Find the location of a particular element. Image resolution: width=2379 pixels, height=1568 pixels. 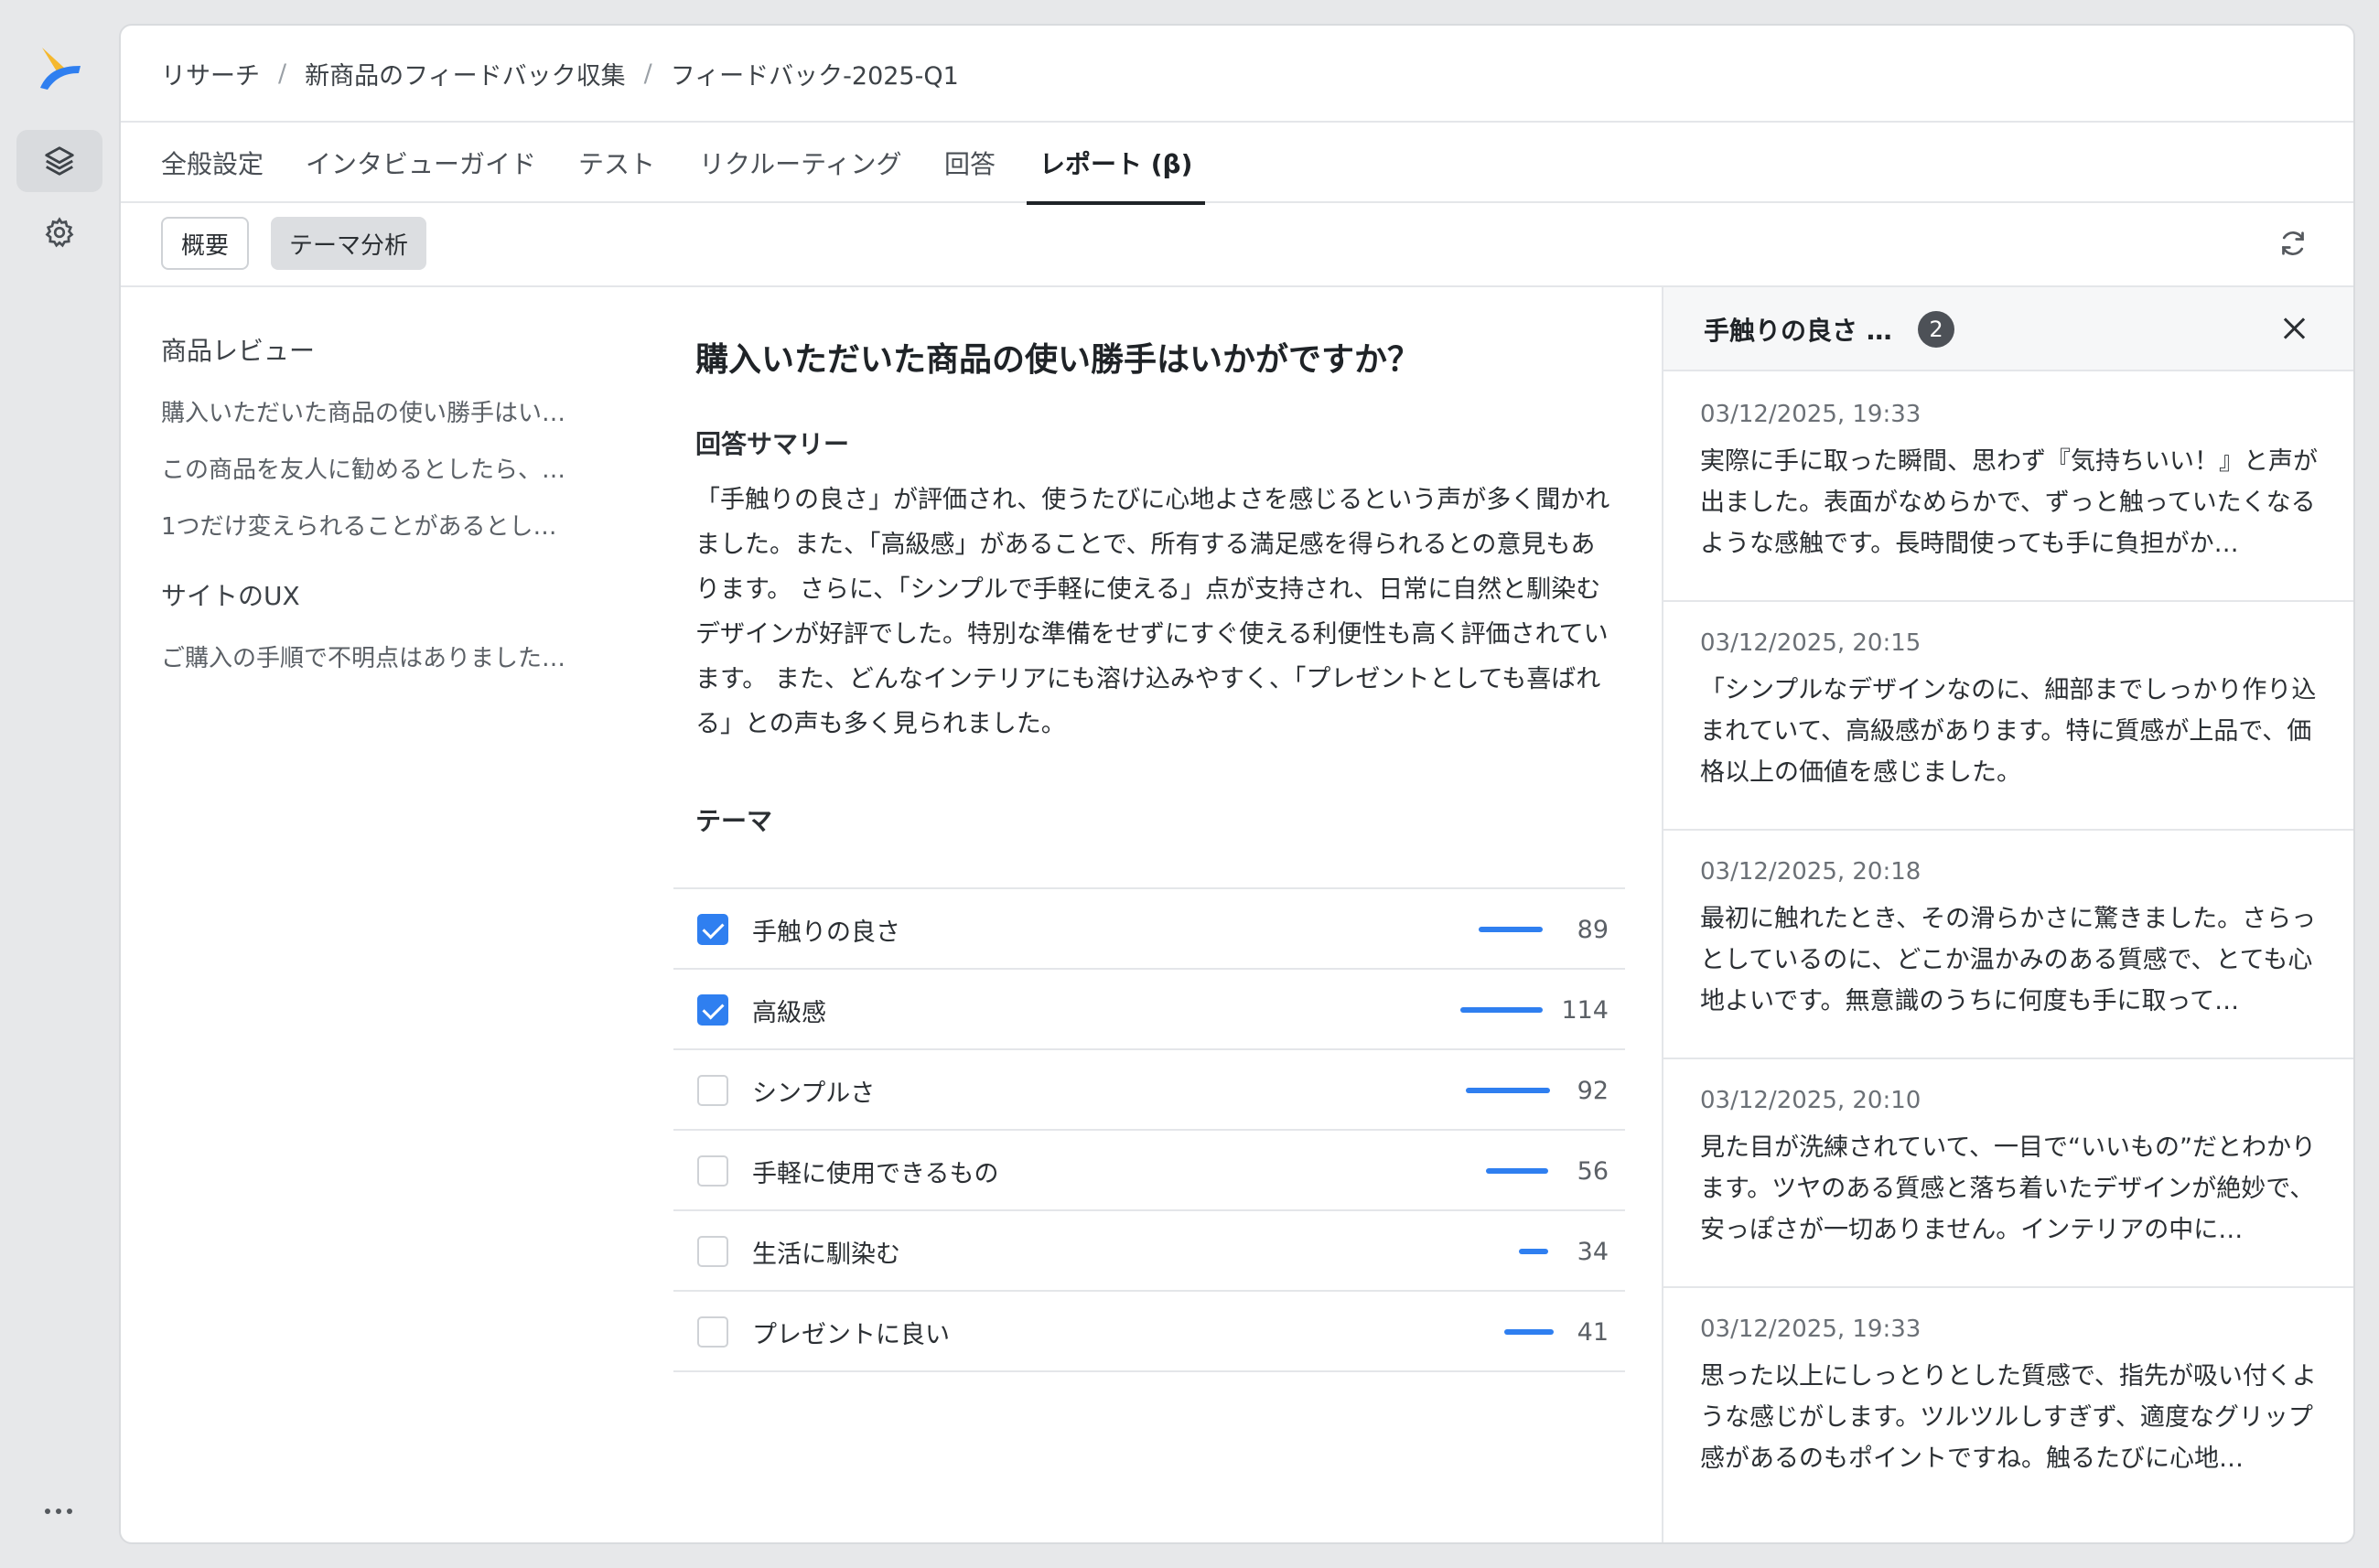

question-group-title: 商品レビュー is located at coordinates (239, 351).